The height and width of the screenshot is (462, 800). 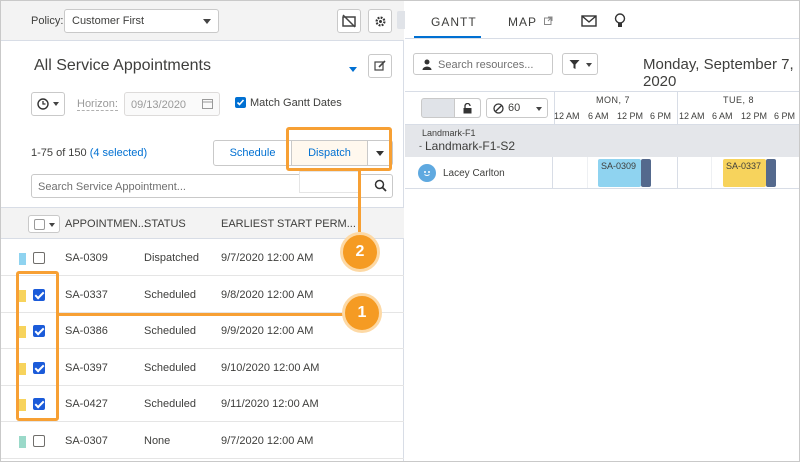 What do you see at coordinates (202, 368) in the screenshot?
I see `table-row: SA-0397 Scheduled 9/10/2020 12:00 AM` at bounding box center [202, 368].